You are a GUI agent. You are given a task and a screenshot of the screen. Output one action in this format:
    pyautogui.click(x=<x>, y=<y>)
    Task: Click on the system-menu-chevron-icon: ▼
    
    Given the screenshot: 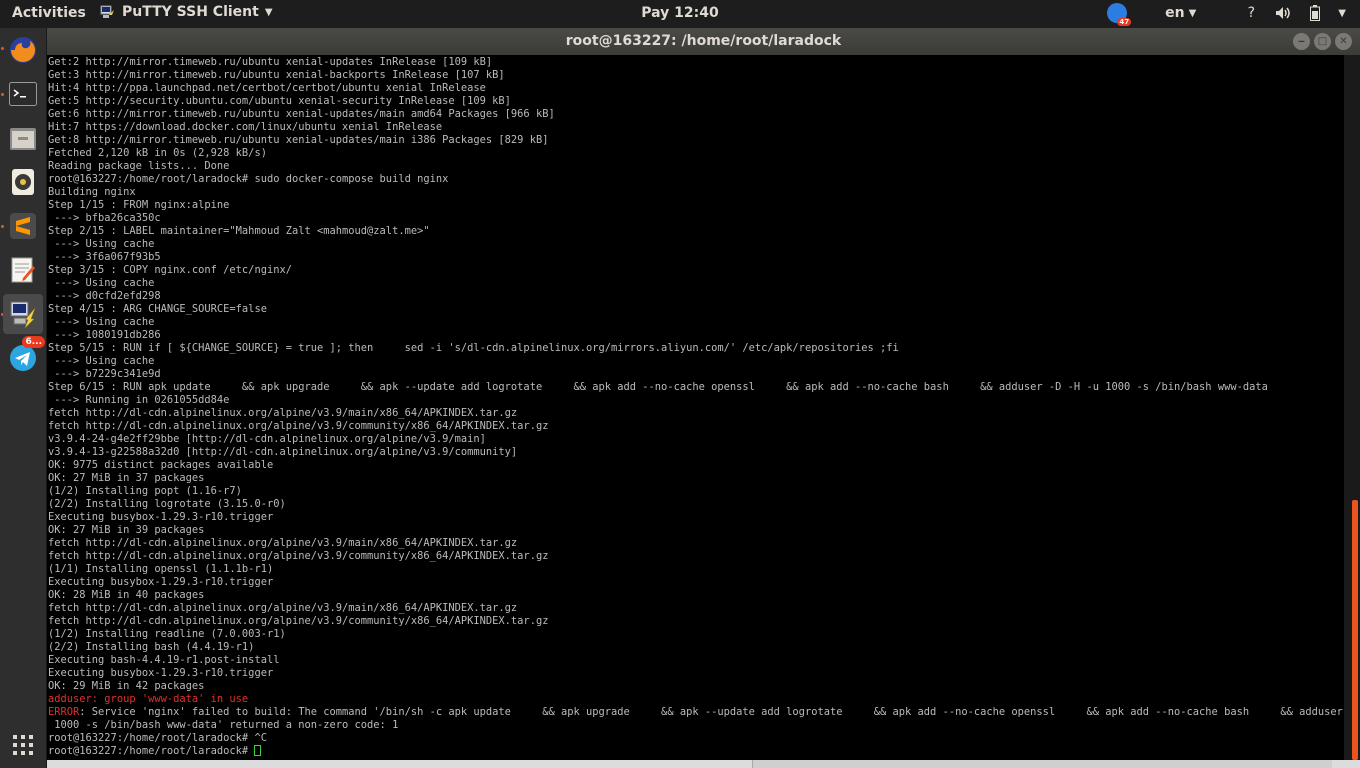 What is the action you would take?
    pyautogui.click(x=1342, y=13)
    